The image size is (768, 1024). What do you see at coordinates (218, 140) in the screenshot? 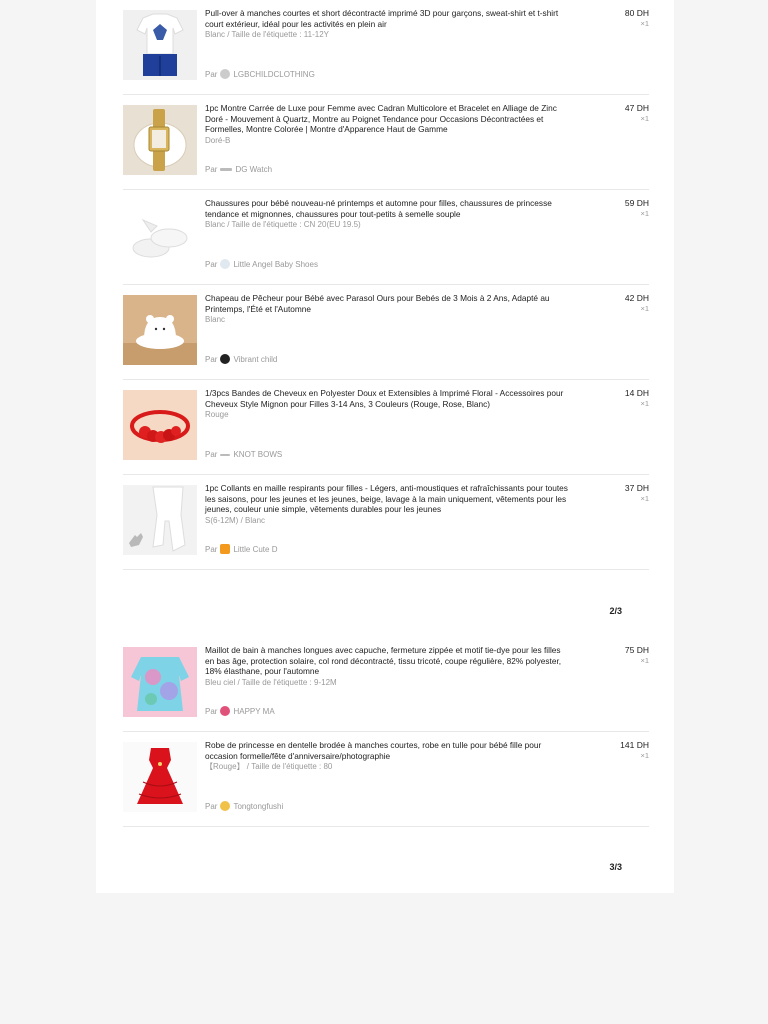
I see `product-variant: Doré-B` at bounding box center [218, 140].